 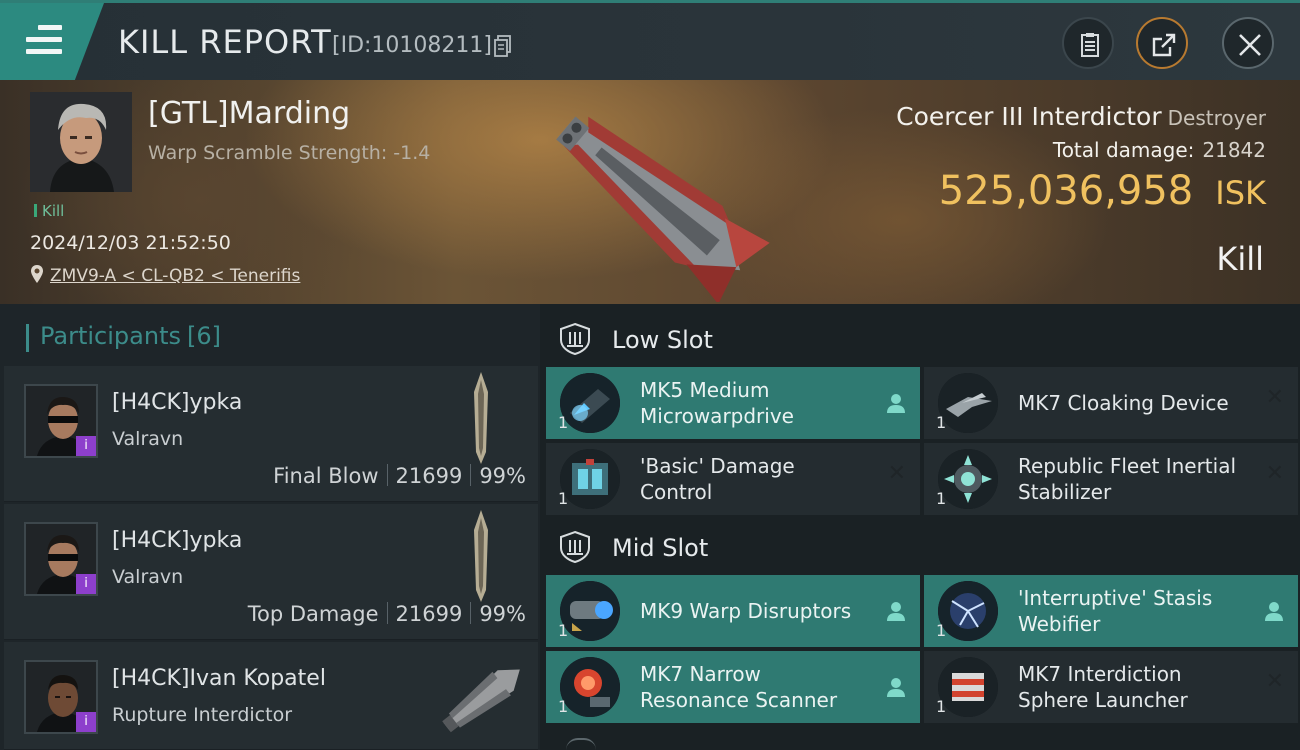 I want to click on warp-scramble-strength: Warp Scramble Strength: -1.4, so click(x=289, y=153).